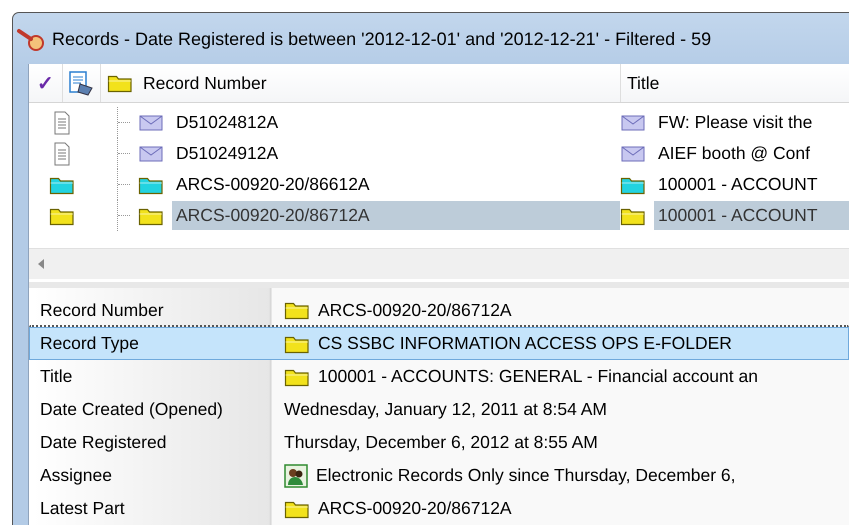 This screenshot has height=525, width=849. Describe the element at coordinates (382, 39) in the screenshot. I see `window-title: Records - Date Registered is between '2012-12-01' and '2012-12-21' - Filtered - 59` at that location.